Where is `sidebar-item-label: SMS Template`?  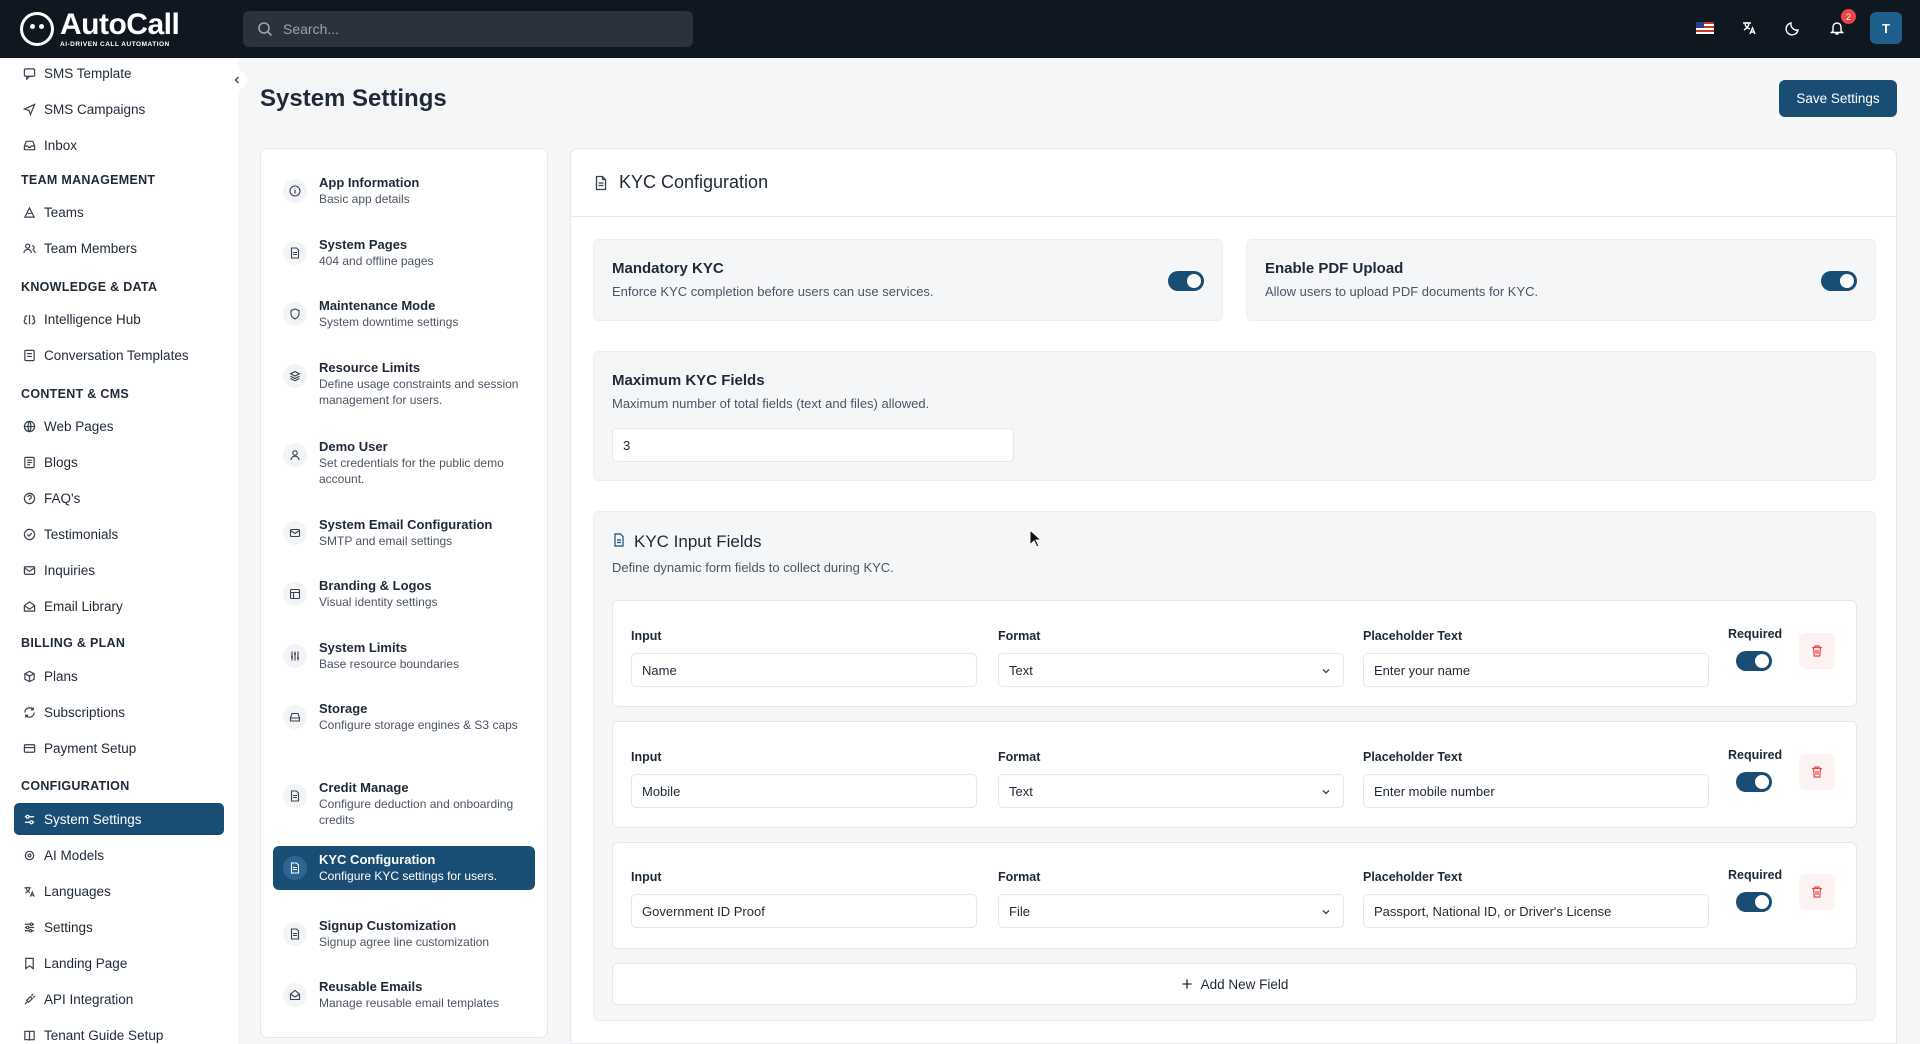
sidebar-item-label: SMS Template is located at coordinates (88, 73).